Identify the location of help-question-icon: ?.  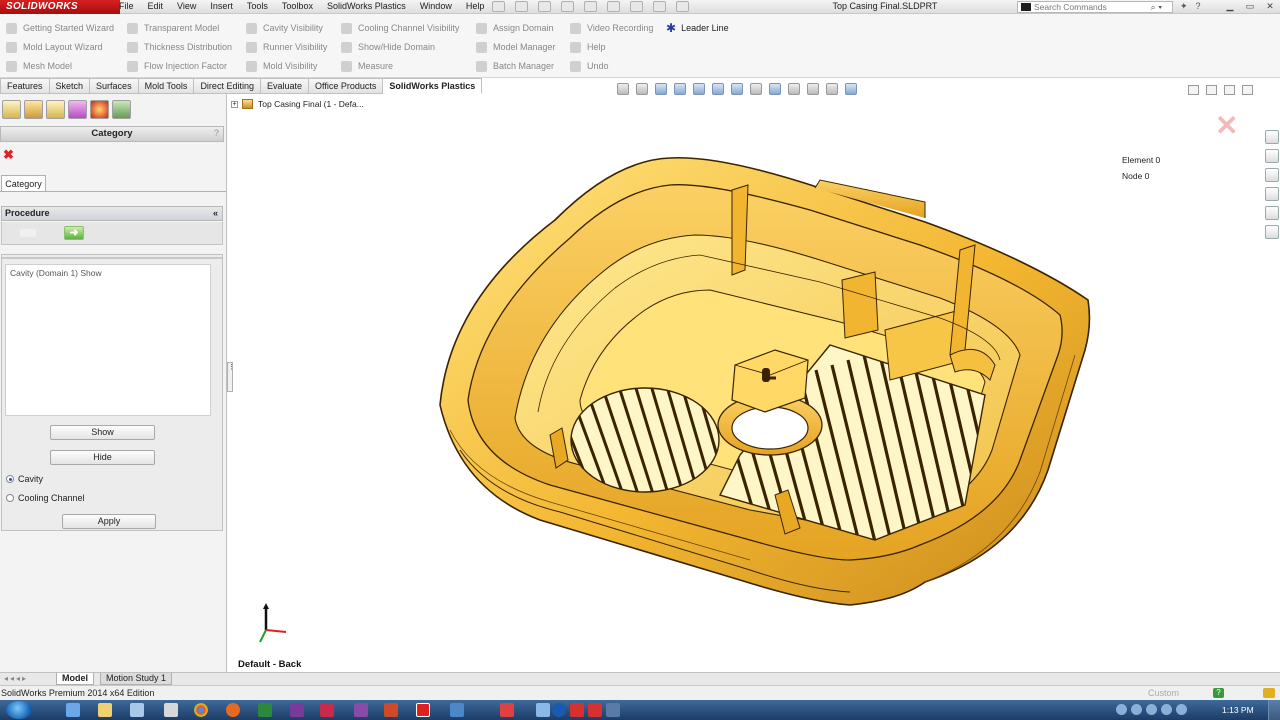
(1198, 6).